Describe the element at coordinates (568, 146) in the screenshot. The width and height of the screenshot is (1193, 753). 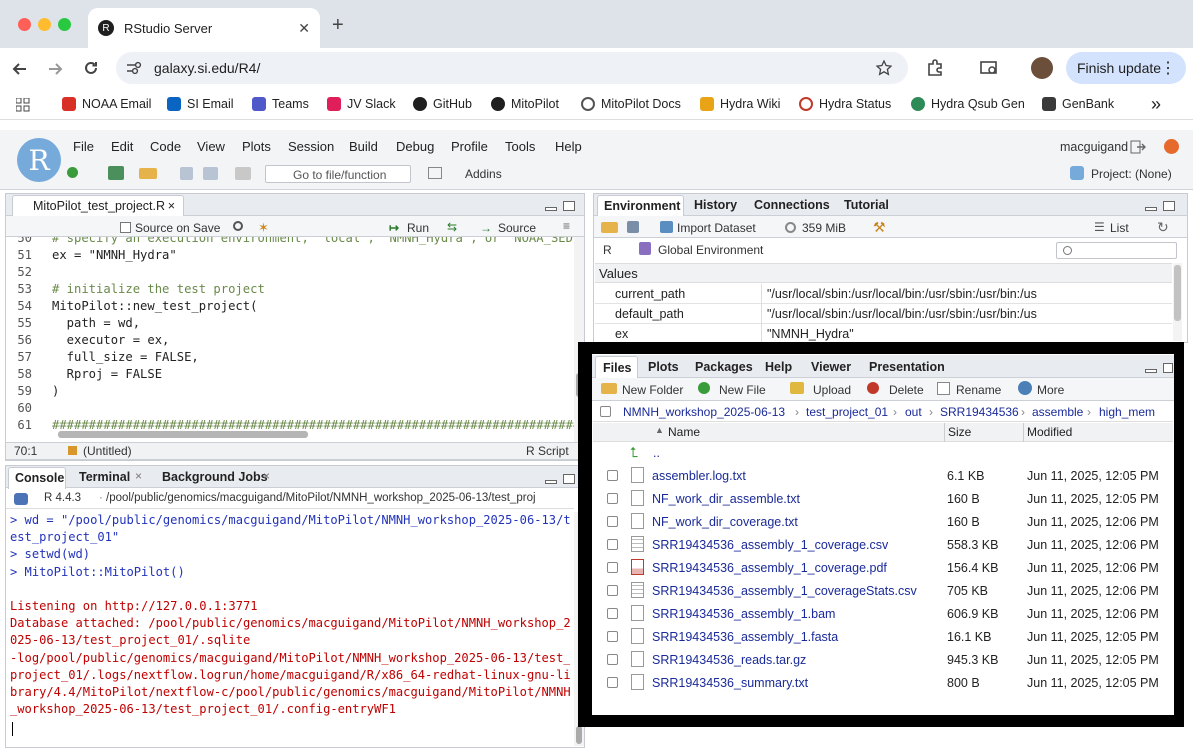
I see `menu-help: Help` at that location.